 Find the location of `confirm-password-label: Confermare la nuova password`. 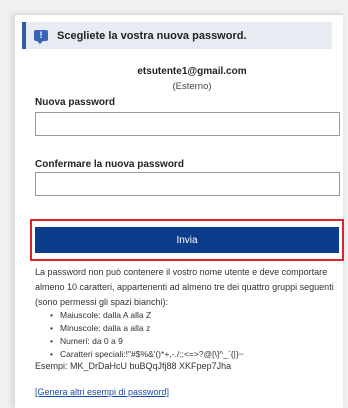

confirm-password-label: Confermare la nuova password is located at coordinates (109, 164).